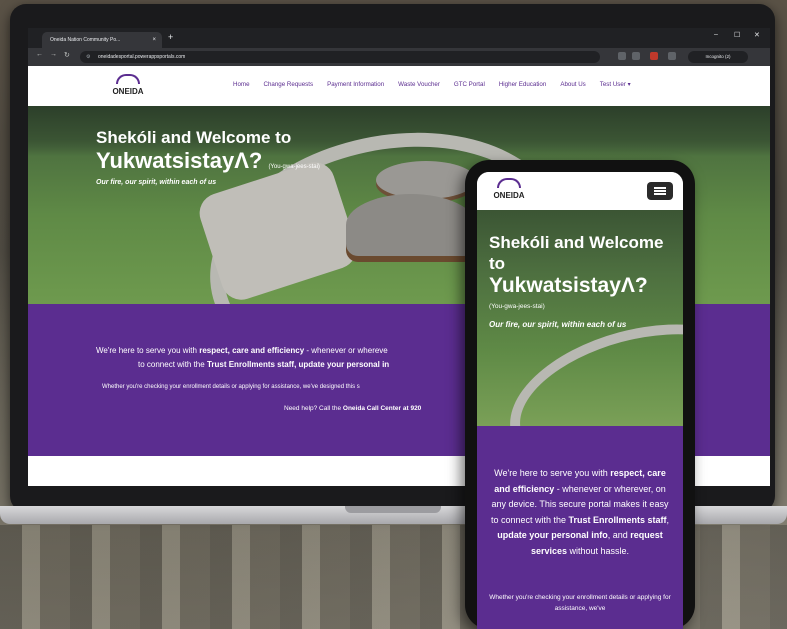  I want to click on hero-title-line2: YukwatsistayΛ? (You-gwa-jees-stai), so click(208, 161).